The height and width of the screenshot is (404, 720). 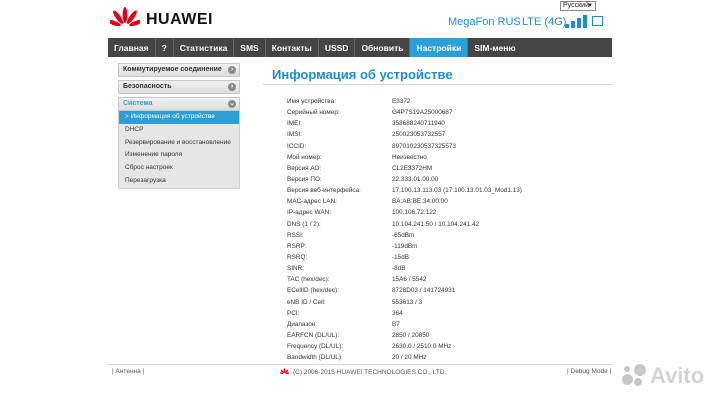 What do you see at coordinates (439, 346) in the screenshot?
I see `info-row: Frequency (DL/UL): 2630.0 / 2510.0 MHz` at bounding box center [439, 346].